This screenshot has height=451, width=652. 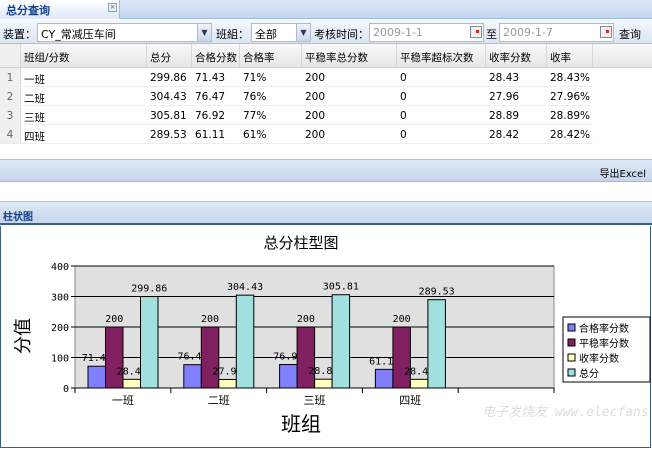 What do you see at coordinates (124, 32) in the screenshot?
I see `device-select: CY_常减压车间 ▼` at bounding box center [124, 32].